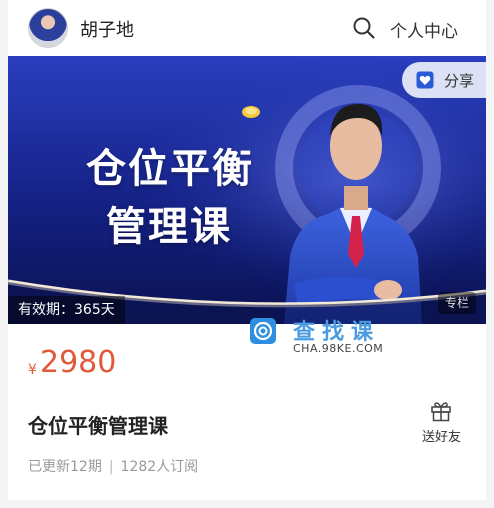 The image size is (494, 508). What do you see at coordinates (459, 81) in the screenshot?
I see `share-label: 分享` at bounding box center [459, 81].